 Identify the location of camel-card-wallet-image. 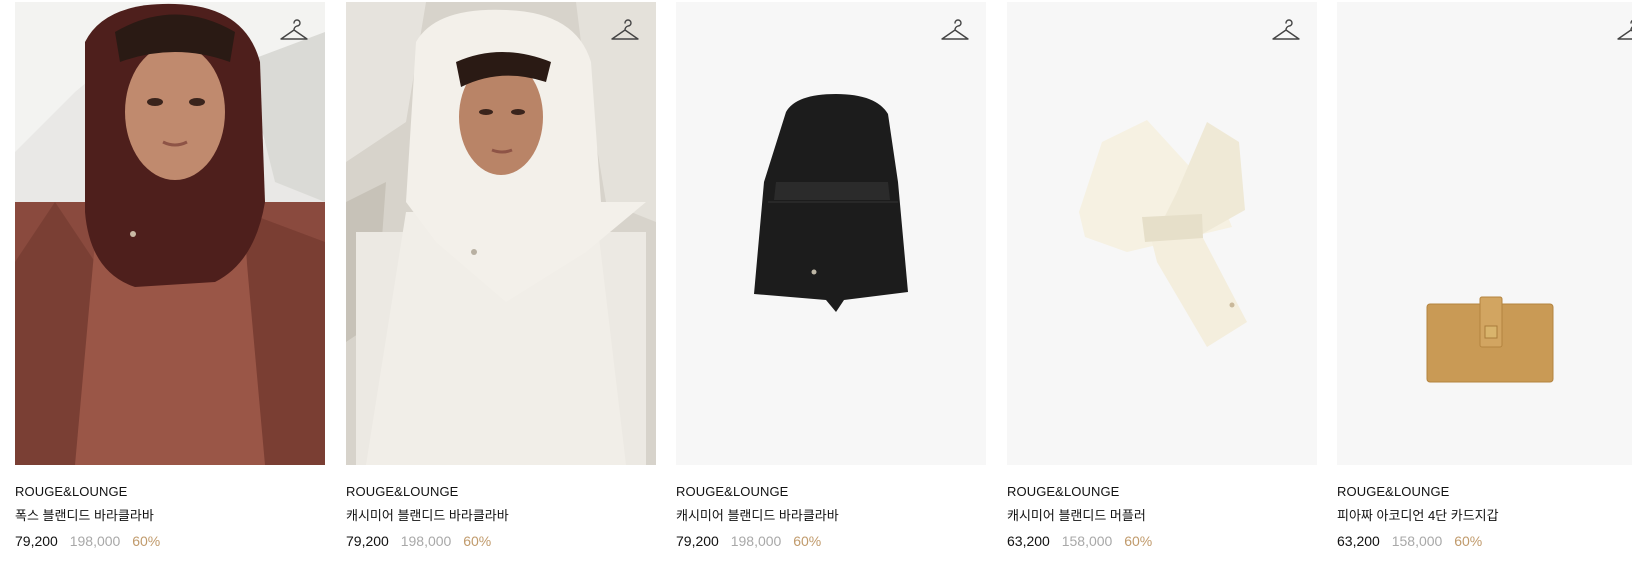
(1484, 233).